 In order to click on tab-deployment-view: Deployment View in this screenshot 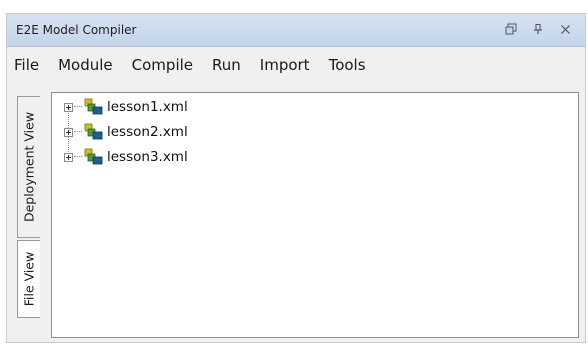, I will do `click(28, 167)`.